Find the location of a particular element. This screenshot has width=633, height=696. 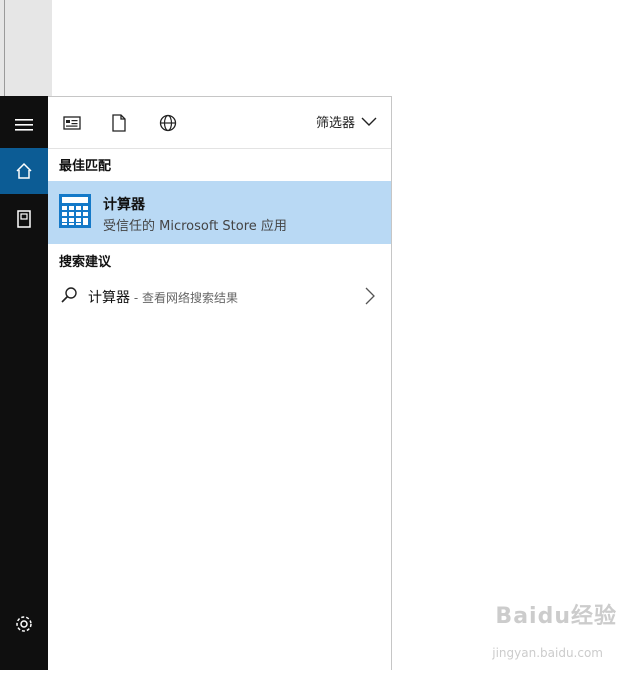

best-match-title: 计算器 is located at coordinates (124, 205).